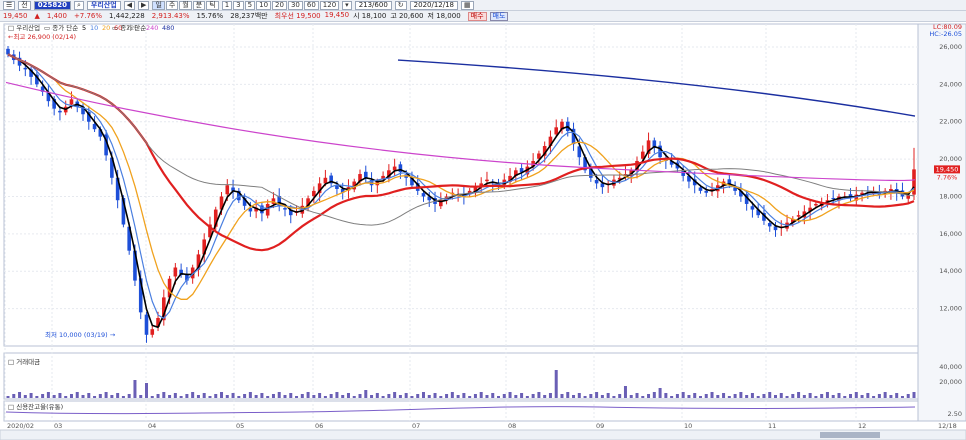 This screenshot has height=440, width=966. Describe the element at coordinates (152, 426) in the screenshot. I see `x-tick-label: 04` at that location.